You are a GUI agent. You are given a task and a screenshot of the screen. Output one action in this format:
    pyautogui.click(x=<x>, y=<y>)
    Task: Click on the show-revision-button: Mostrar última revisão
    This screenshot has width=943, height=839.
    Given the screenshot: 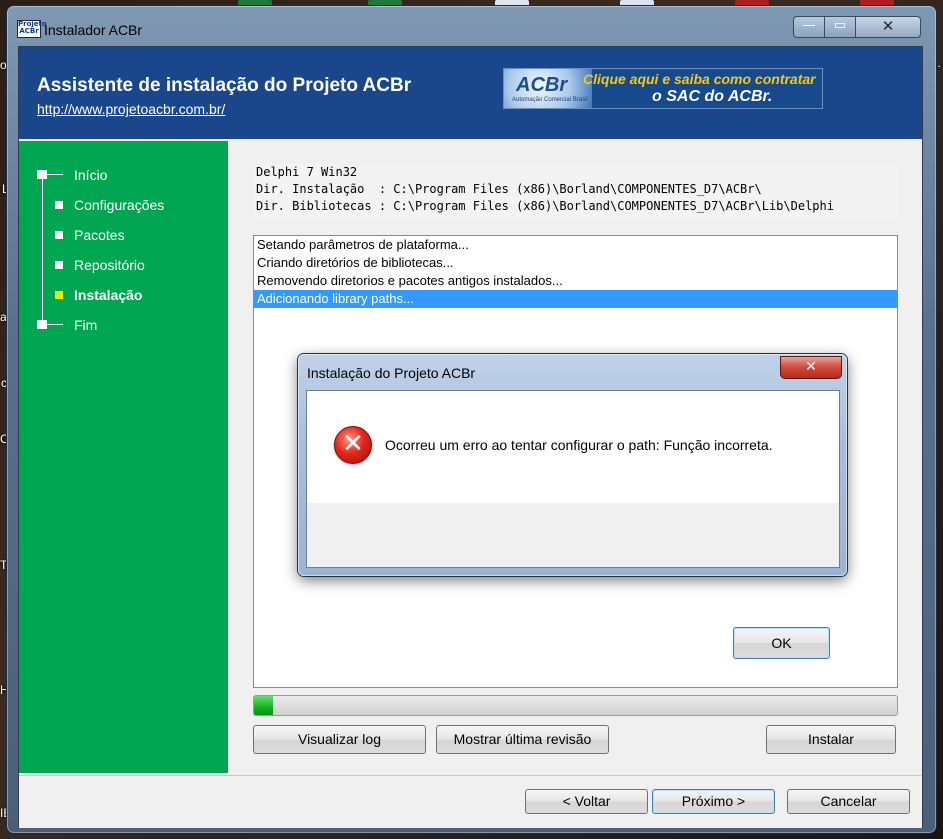 What is the action you would take?
    pyautogui.click(x=522, y=739)
    